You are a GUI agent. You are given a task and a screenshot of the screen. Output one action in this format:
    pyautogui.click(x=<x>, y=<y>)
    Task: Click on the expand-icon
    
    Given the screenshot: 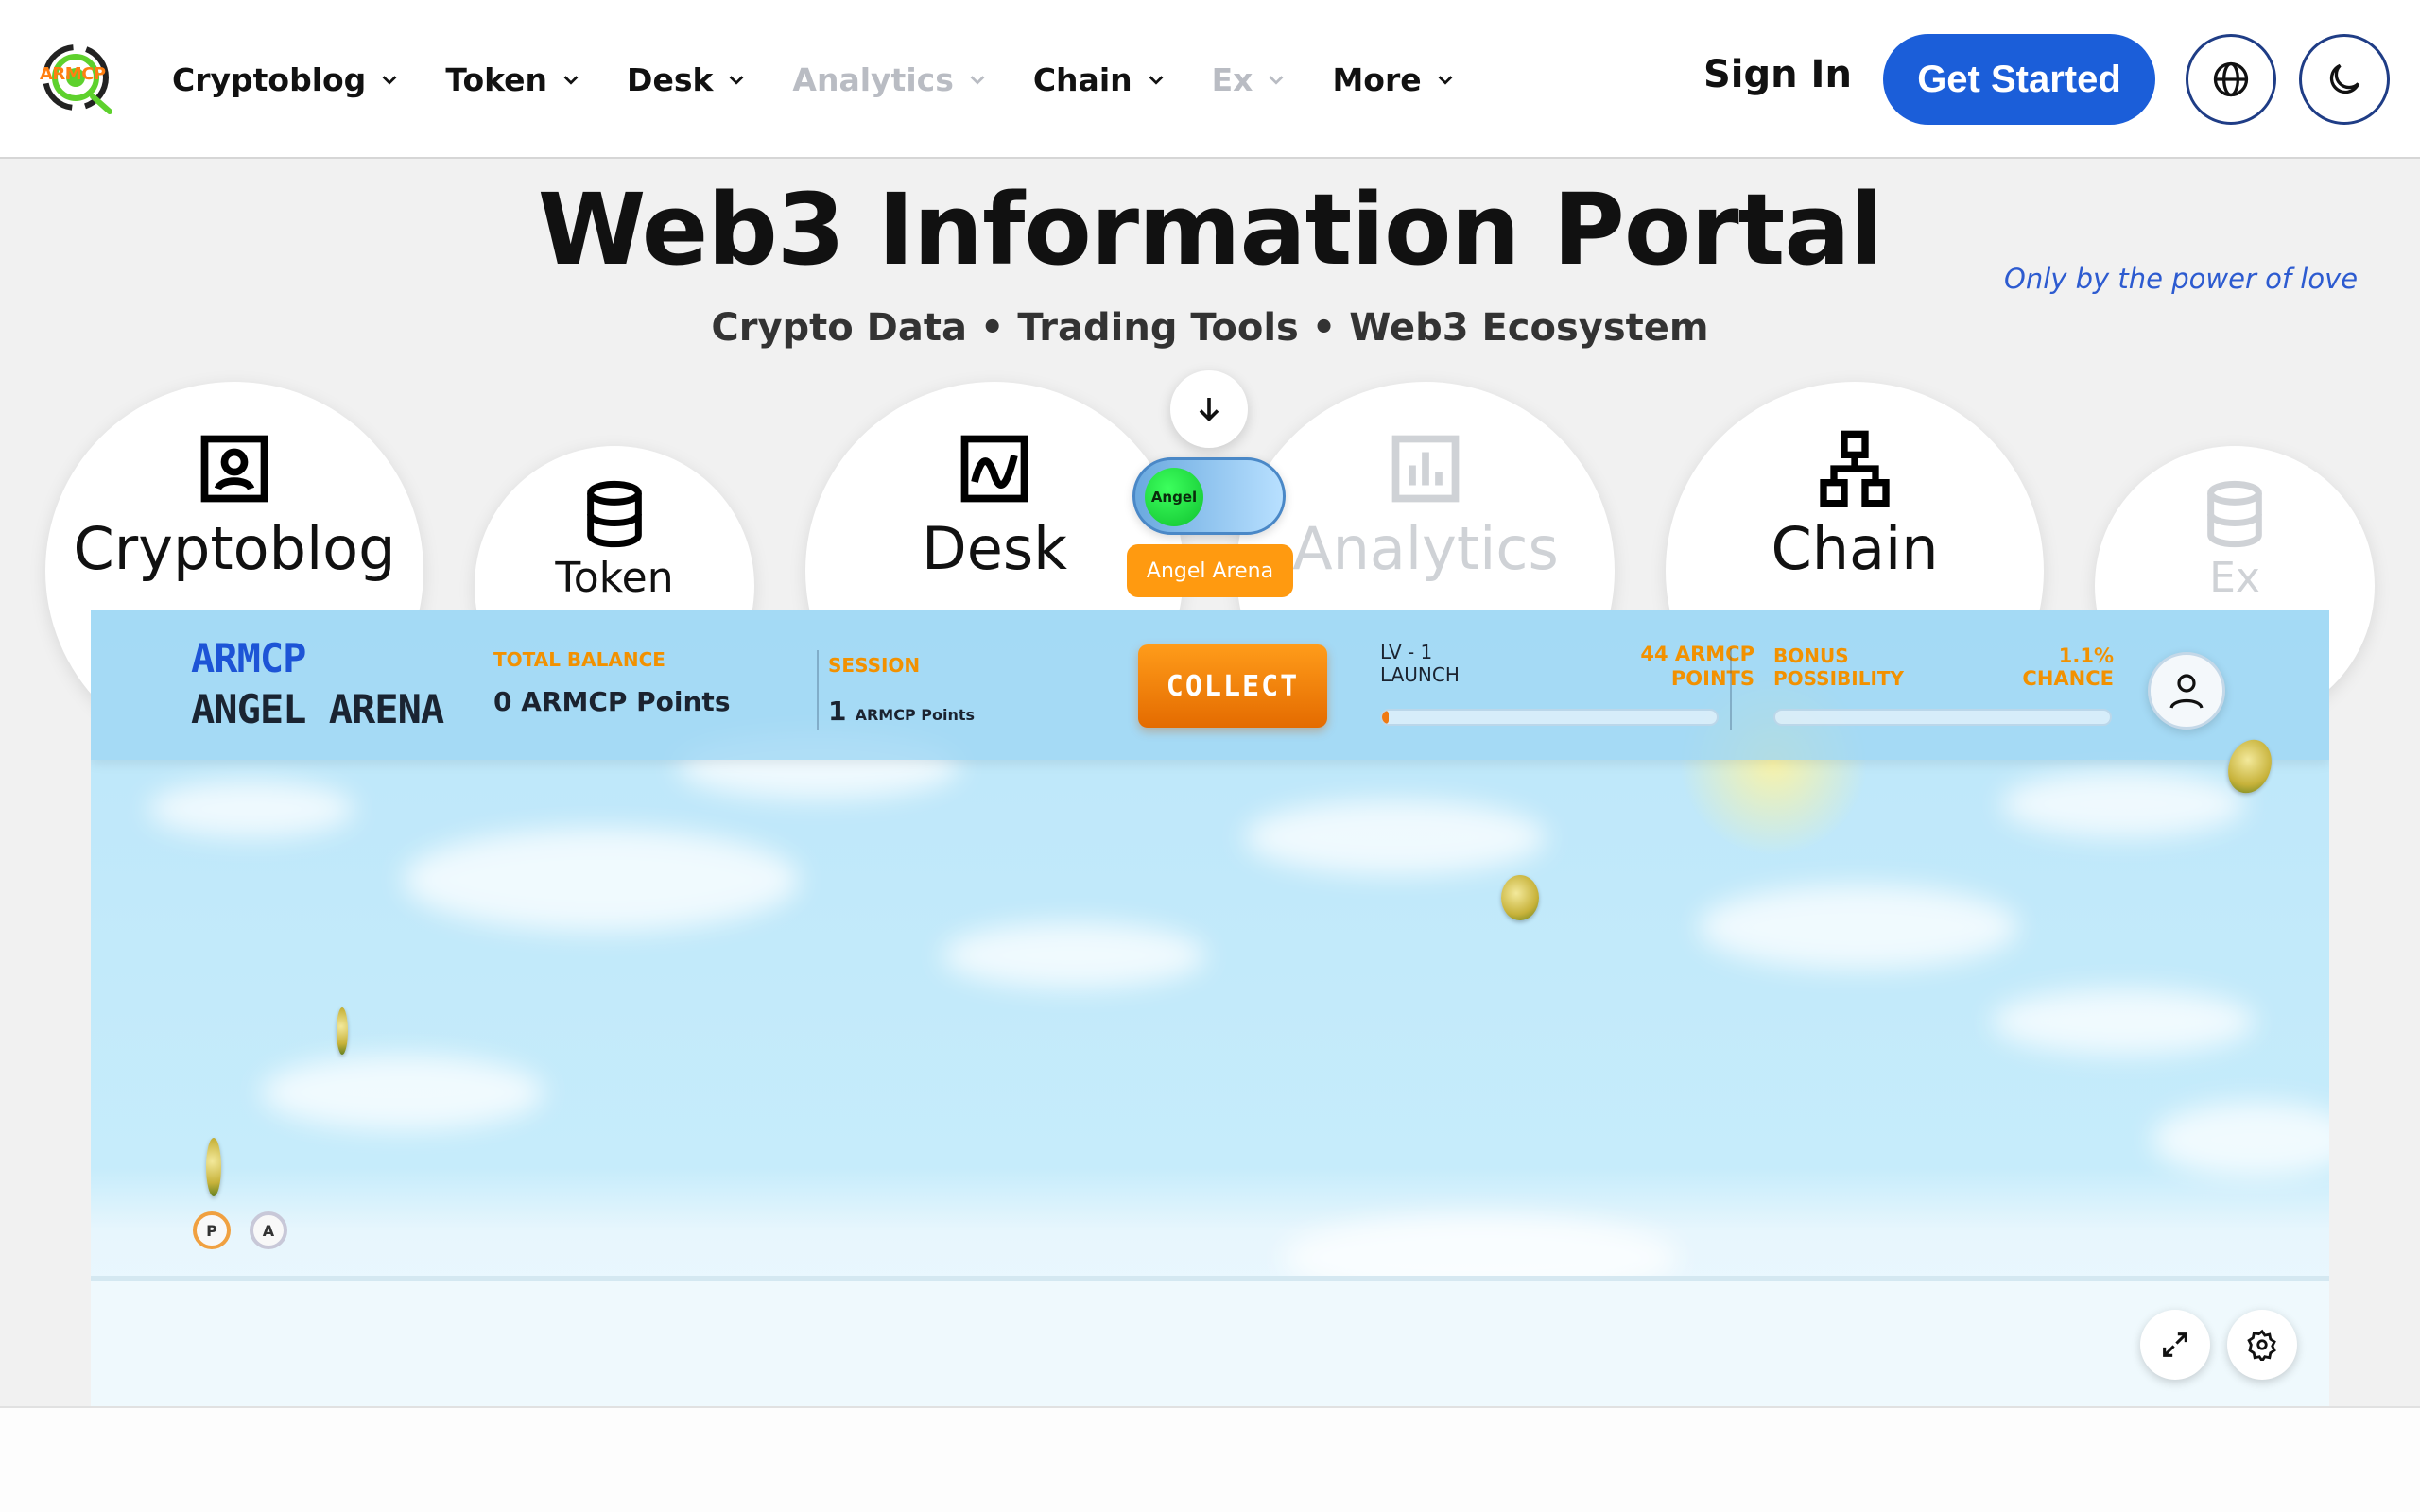 What is the action you would take?
    pyautogui.click(x=2175, y=1344)
    